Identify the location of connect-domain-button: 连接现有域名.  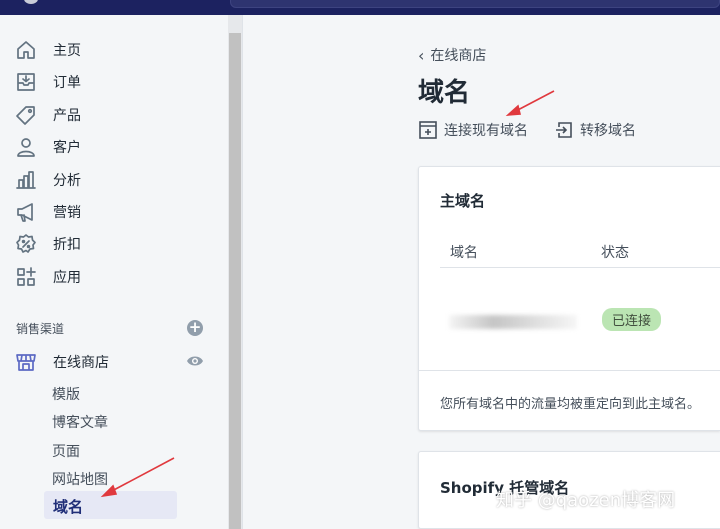
(473, 130).